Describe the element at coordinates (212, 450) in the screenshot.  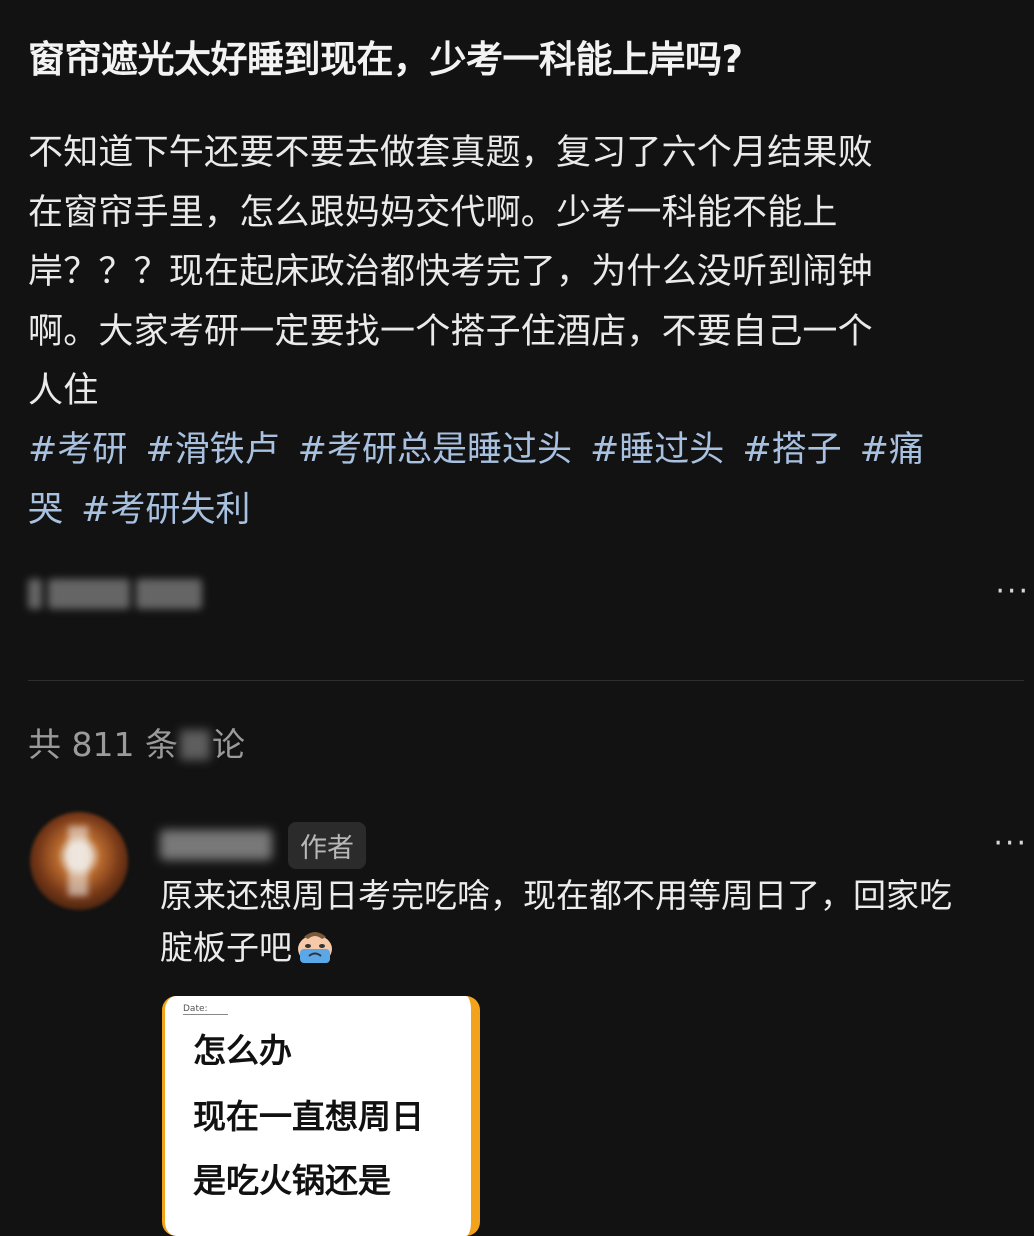
I see `hashtag-link: #滑铁卢` at that location.